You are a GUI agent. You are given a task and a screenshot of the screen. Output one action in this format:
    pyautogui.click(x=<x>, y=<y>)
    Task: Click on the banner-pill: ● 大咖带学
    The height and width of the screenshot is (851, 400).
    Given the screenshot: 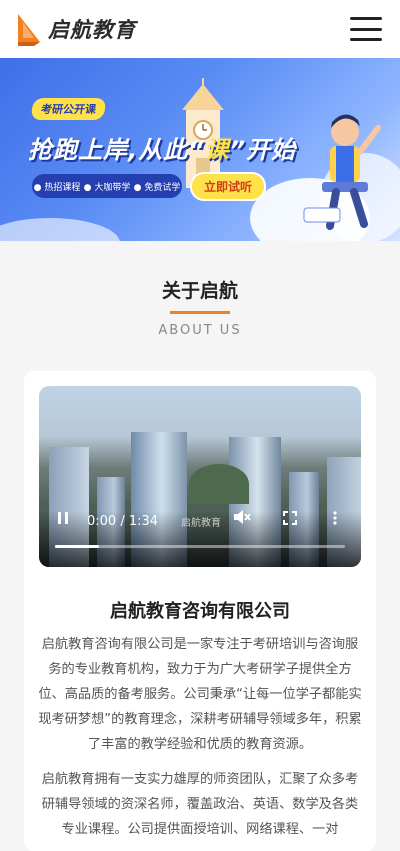 What is the action you would take?
    pyautogui.click(x=107, y=187)
    